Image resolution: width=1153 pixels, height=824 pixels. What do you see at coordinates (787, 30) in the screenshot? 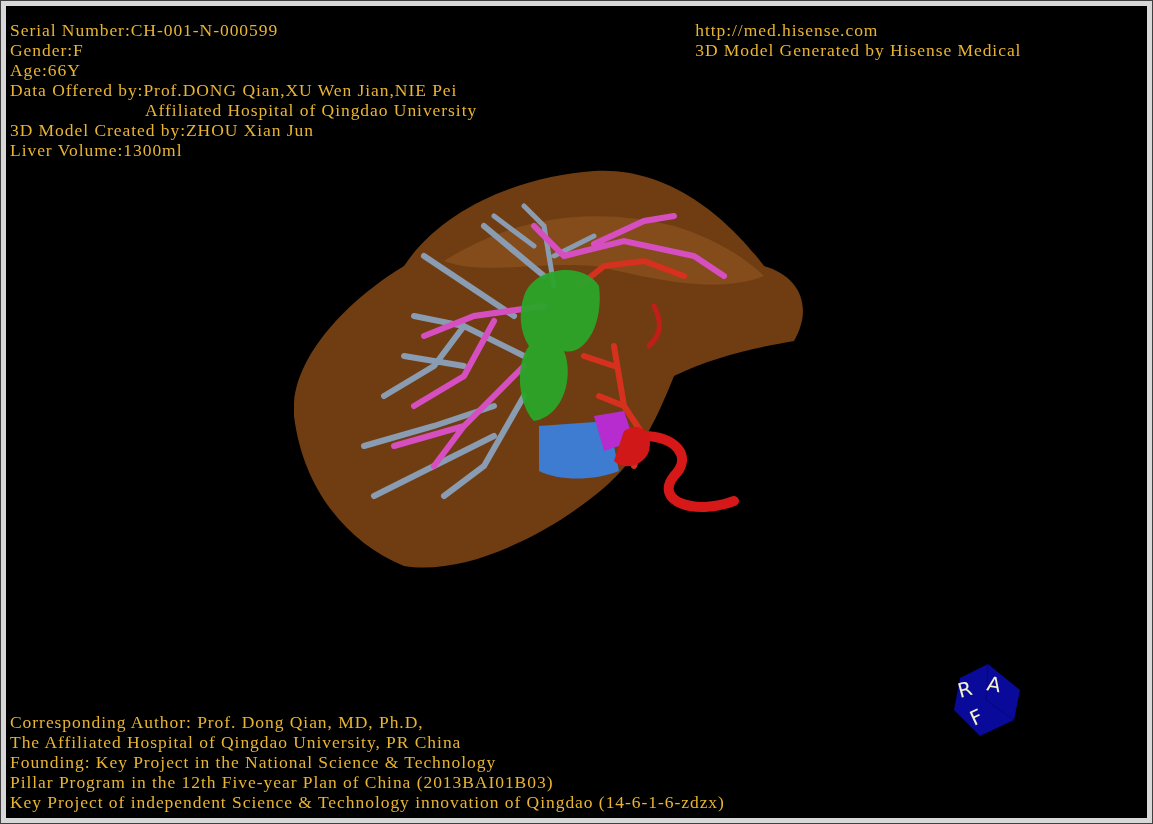
I see `credit-text: http://med.hisense.com` at bounding box center [787, 30].